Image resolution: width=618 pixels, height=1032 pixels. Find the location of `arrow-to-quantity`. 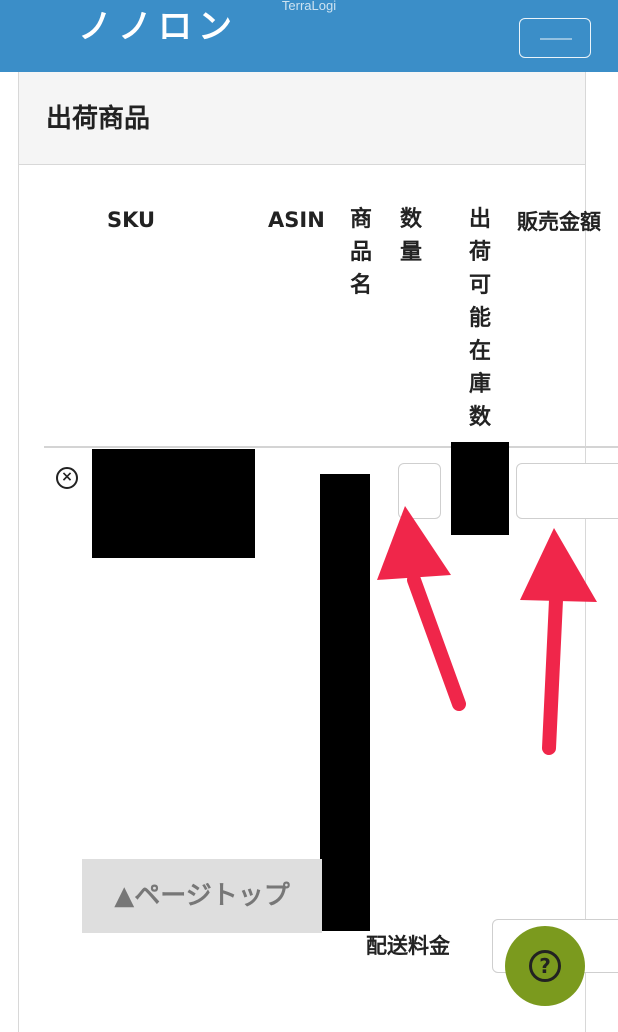

arrow-to-quantity is located at coordinates (421, 608).